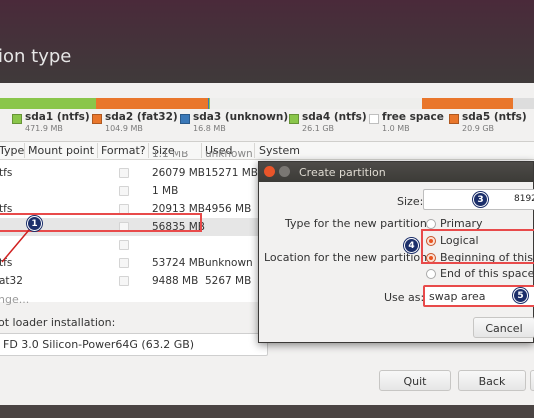 The image size is (534, 418). Describe the element at coordinates (11, 281) in the screenshot. I see `cell-type: at32` at that location.